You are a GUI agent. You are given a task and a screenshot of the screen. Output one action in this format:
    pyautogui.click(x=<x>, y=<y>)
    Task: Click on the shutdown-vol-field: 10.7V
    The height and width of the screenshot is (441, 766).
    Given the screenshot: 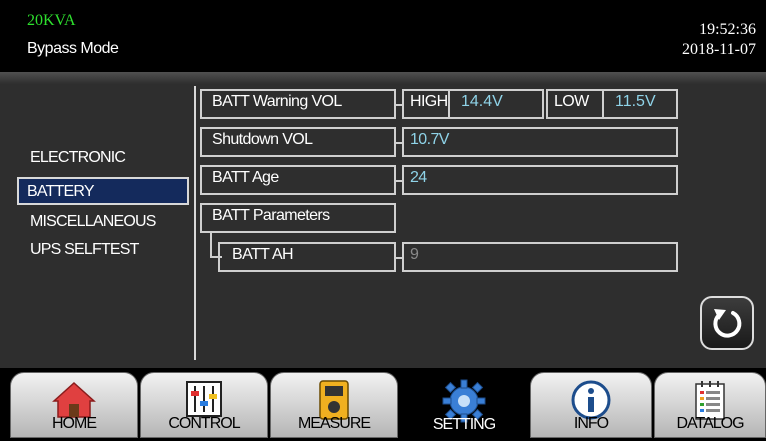 What is the action you would take?
    pyautogui.click(x=540, y=142)
    